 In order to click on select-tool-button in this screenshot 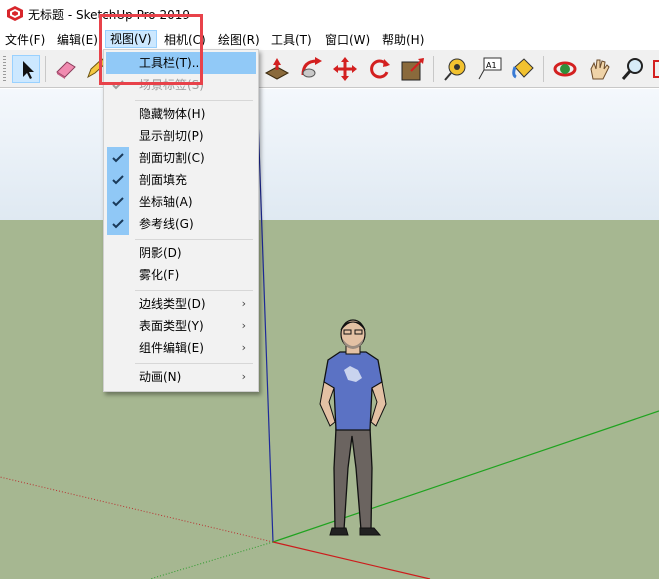, I will do `click(26, 69)`.